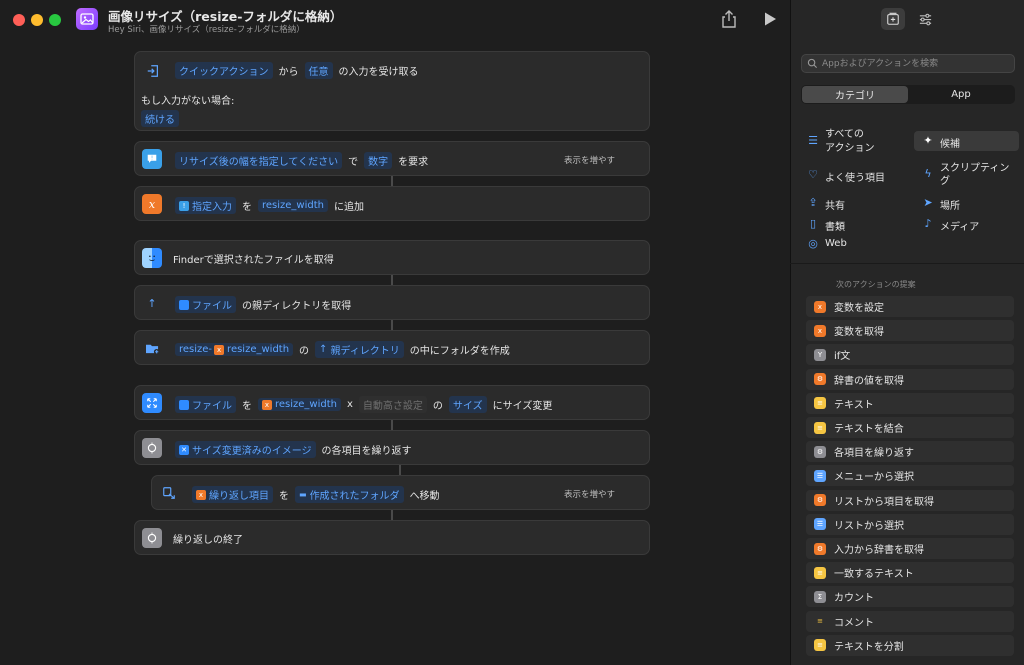 The image size is (1024, 665). I want to click on search-input, so click(916, 63).